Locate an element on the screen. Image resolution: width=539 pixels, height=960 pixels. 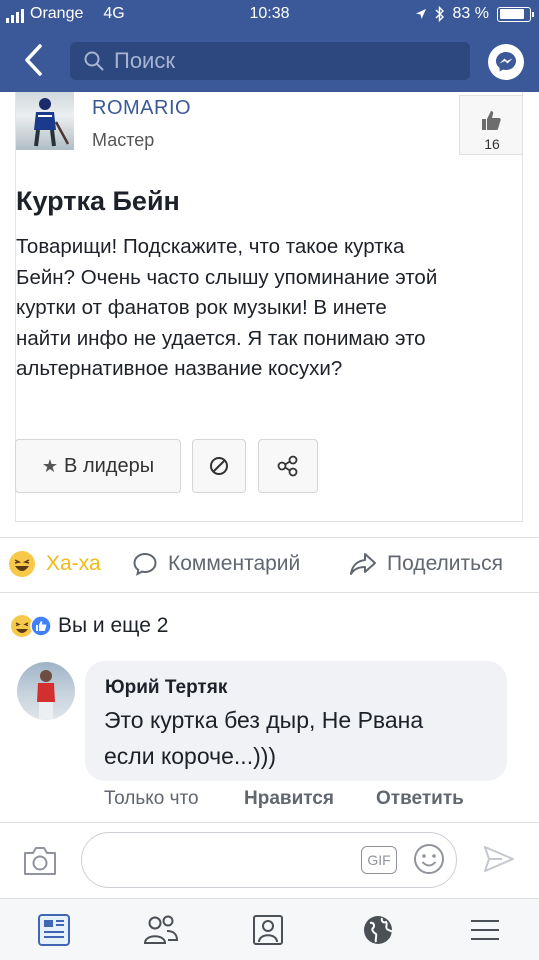
author-rank: Мастер is located at coordinates (123, 140).